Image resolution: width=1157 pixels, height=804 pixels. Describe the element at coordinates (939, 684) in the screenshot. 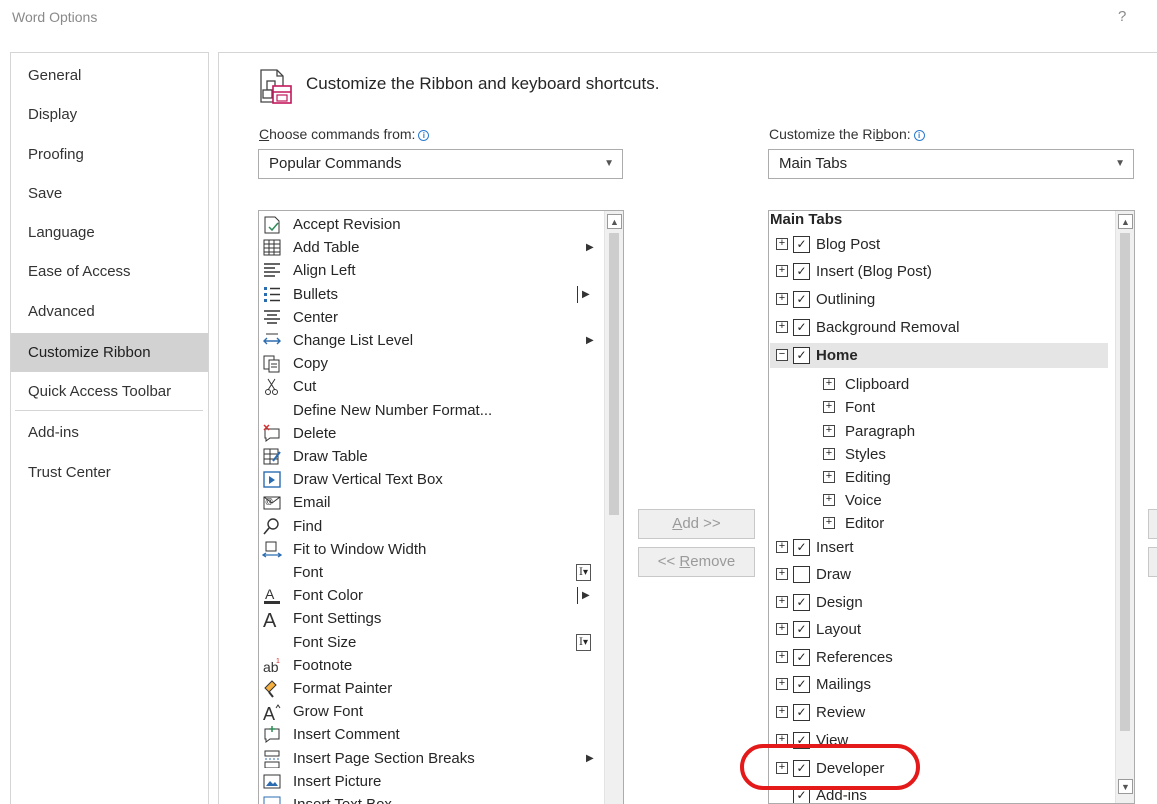

I see `ribbon-tab-mailings: + ✓ Mailings` at that location.